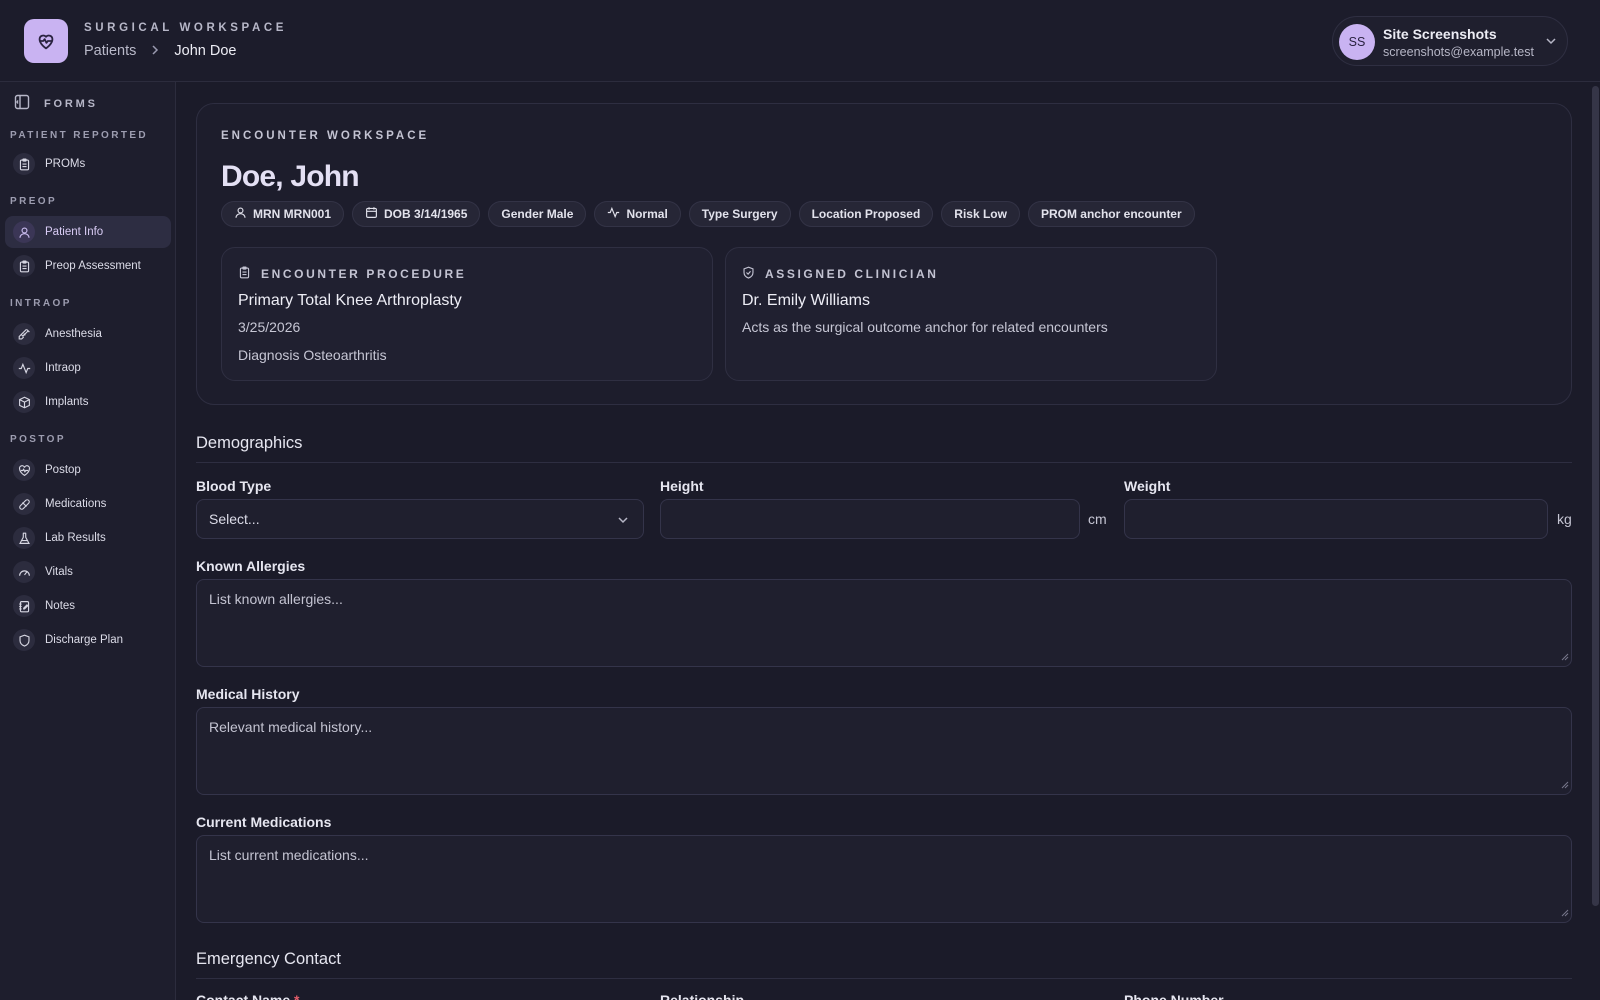  What do you see at coordinates (840, 274) in the screenshot?
I see `clinician-eyebrow: ASSIGNED CLINICIAN` at bounding box center [840, 274].